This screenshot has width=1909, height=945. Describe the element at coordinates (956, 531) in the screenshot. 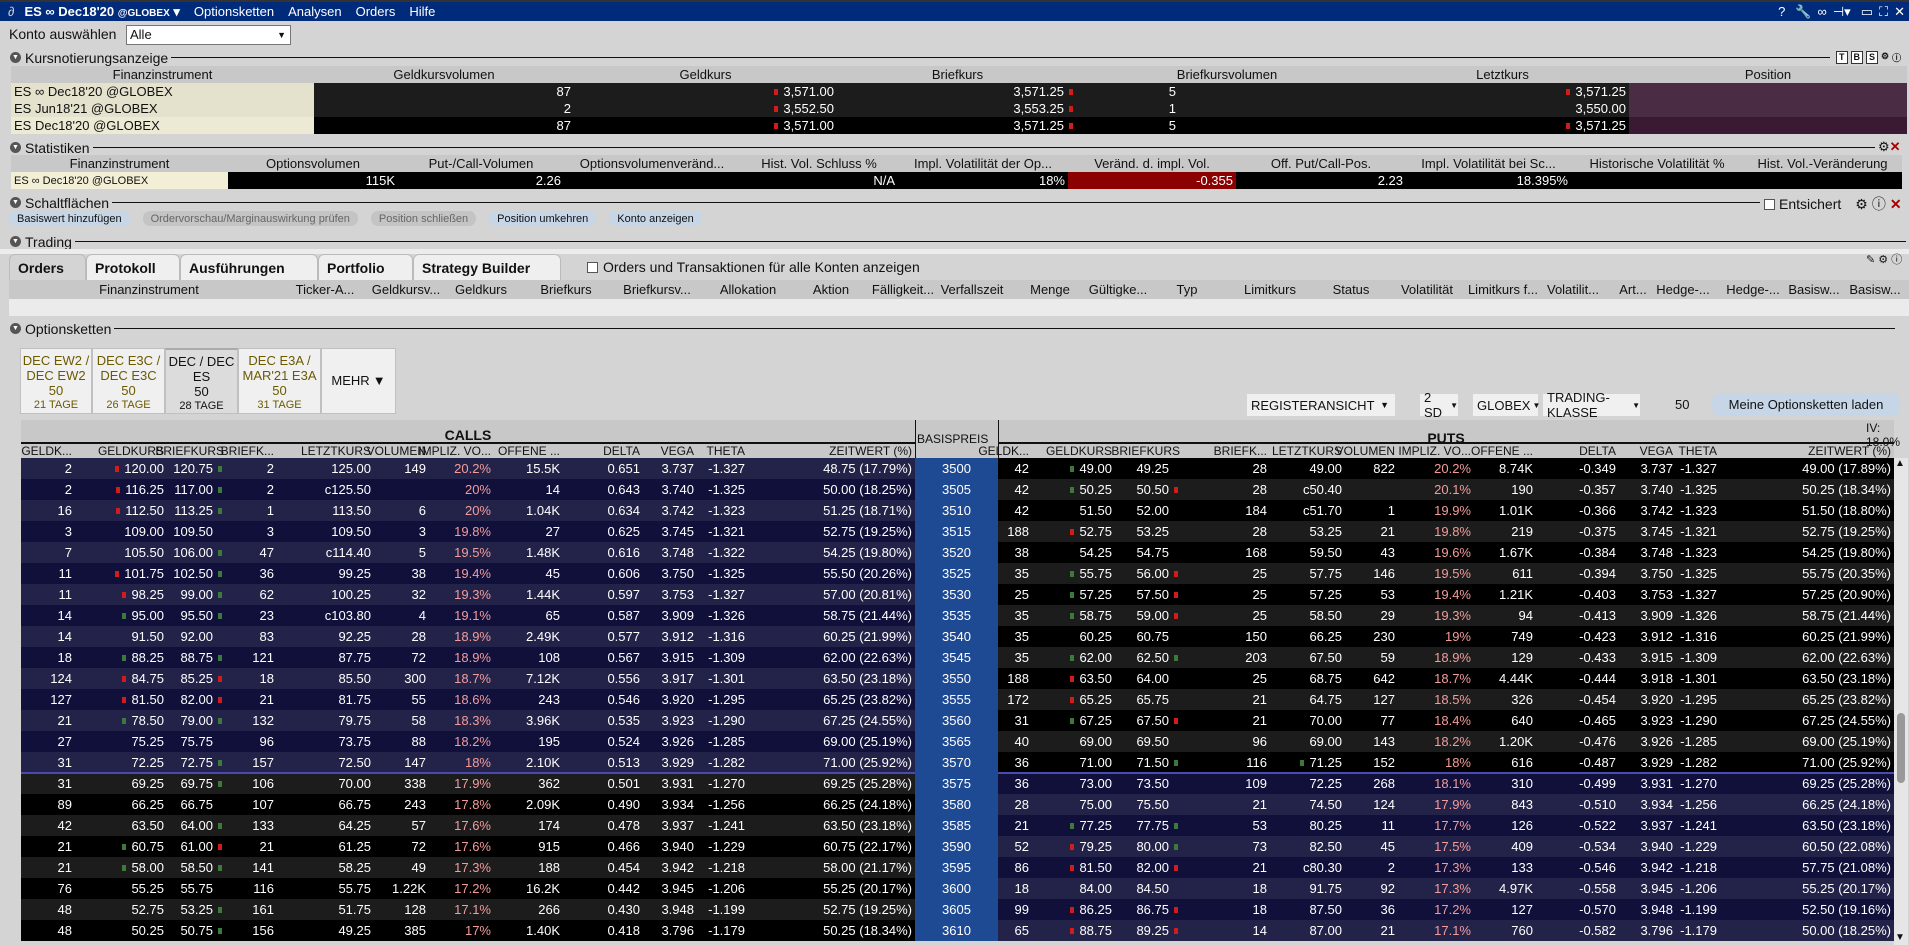

I see `strike-cell: 3515` at that location.